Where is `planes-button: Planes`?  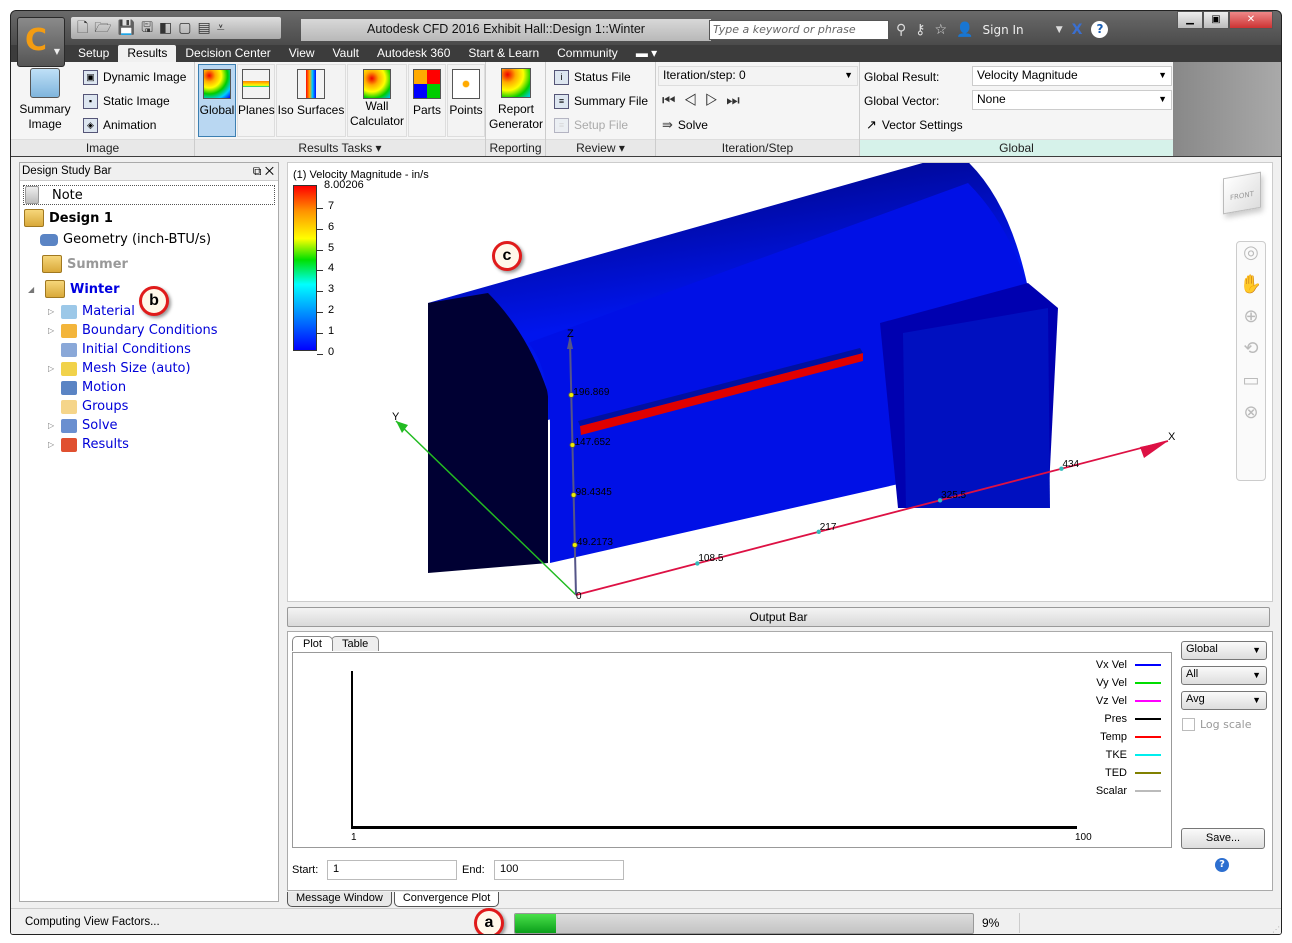
planes-button: Planes is located at coordinates (256, 100).